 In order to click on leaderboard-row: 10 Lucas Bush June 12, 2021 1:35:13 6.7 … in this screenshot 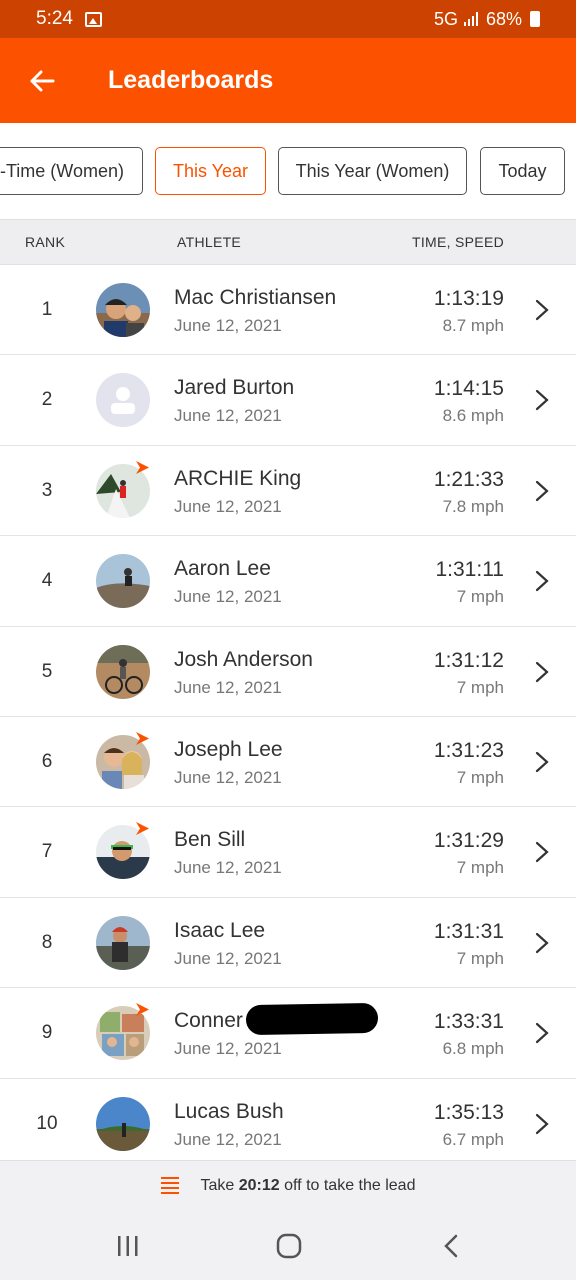, I will do `click(288, 1123)`.